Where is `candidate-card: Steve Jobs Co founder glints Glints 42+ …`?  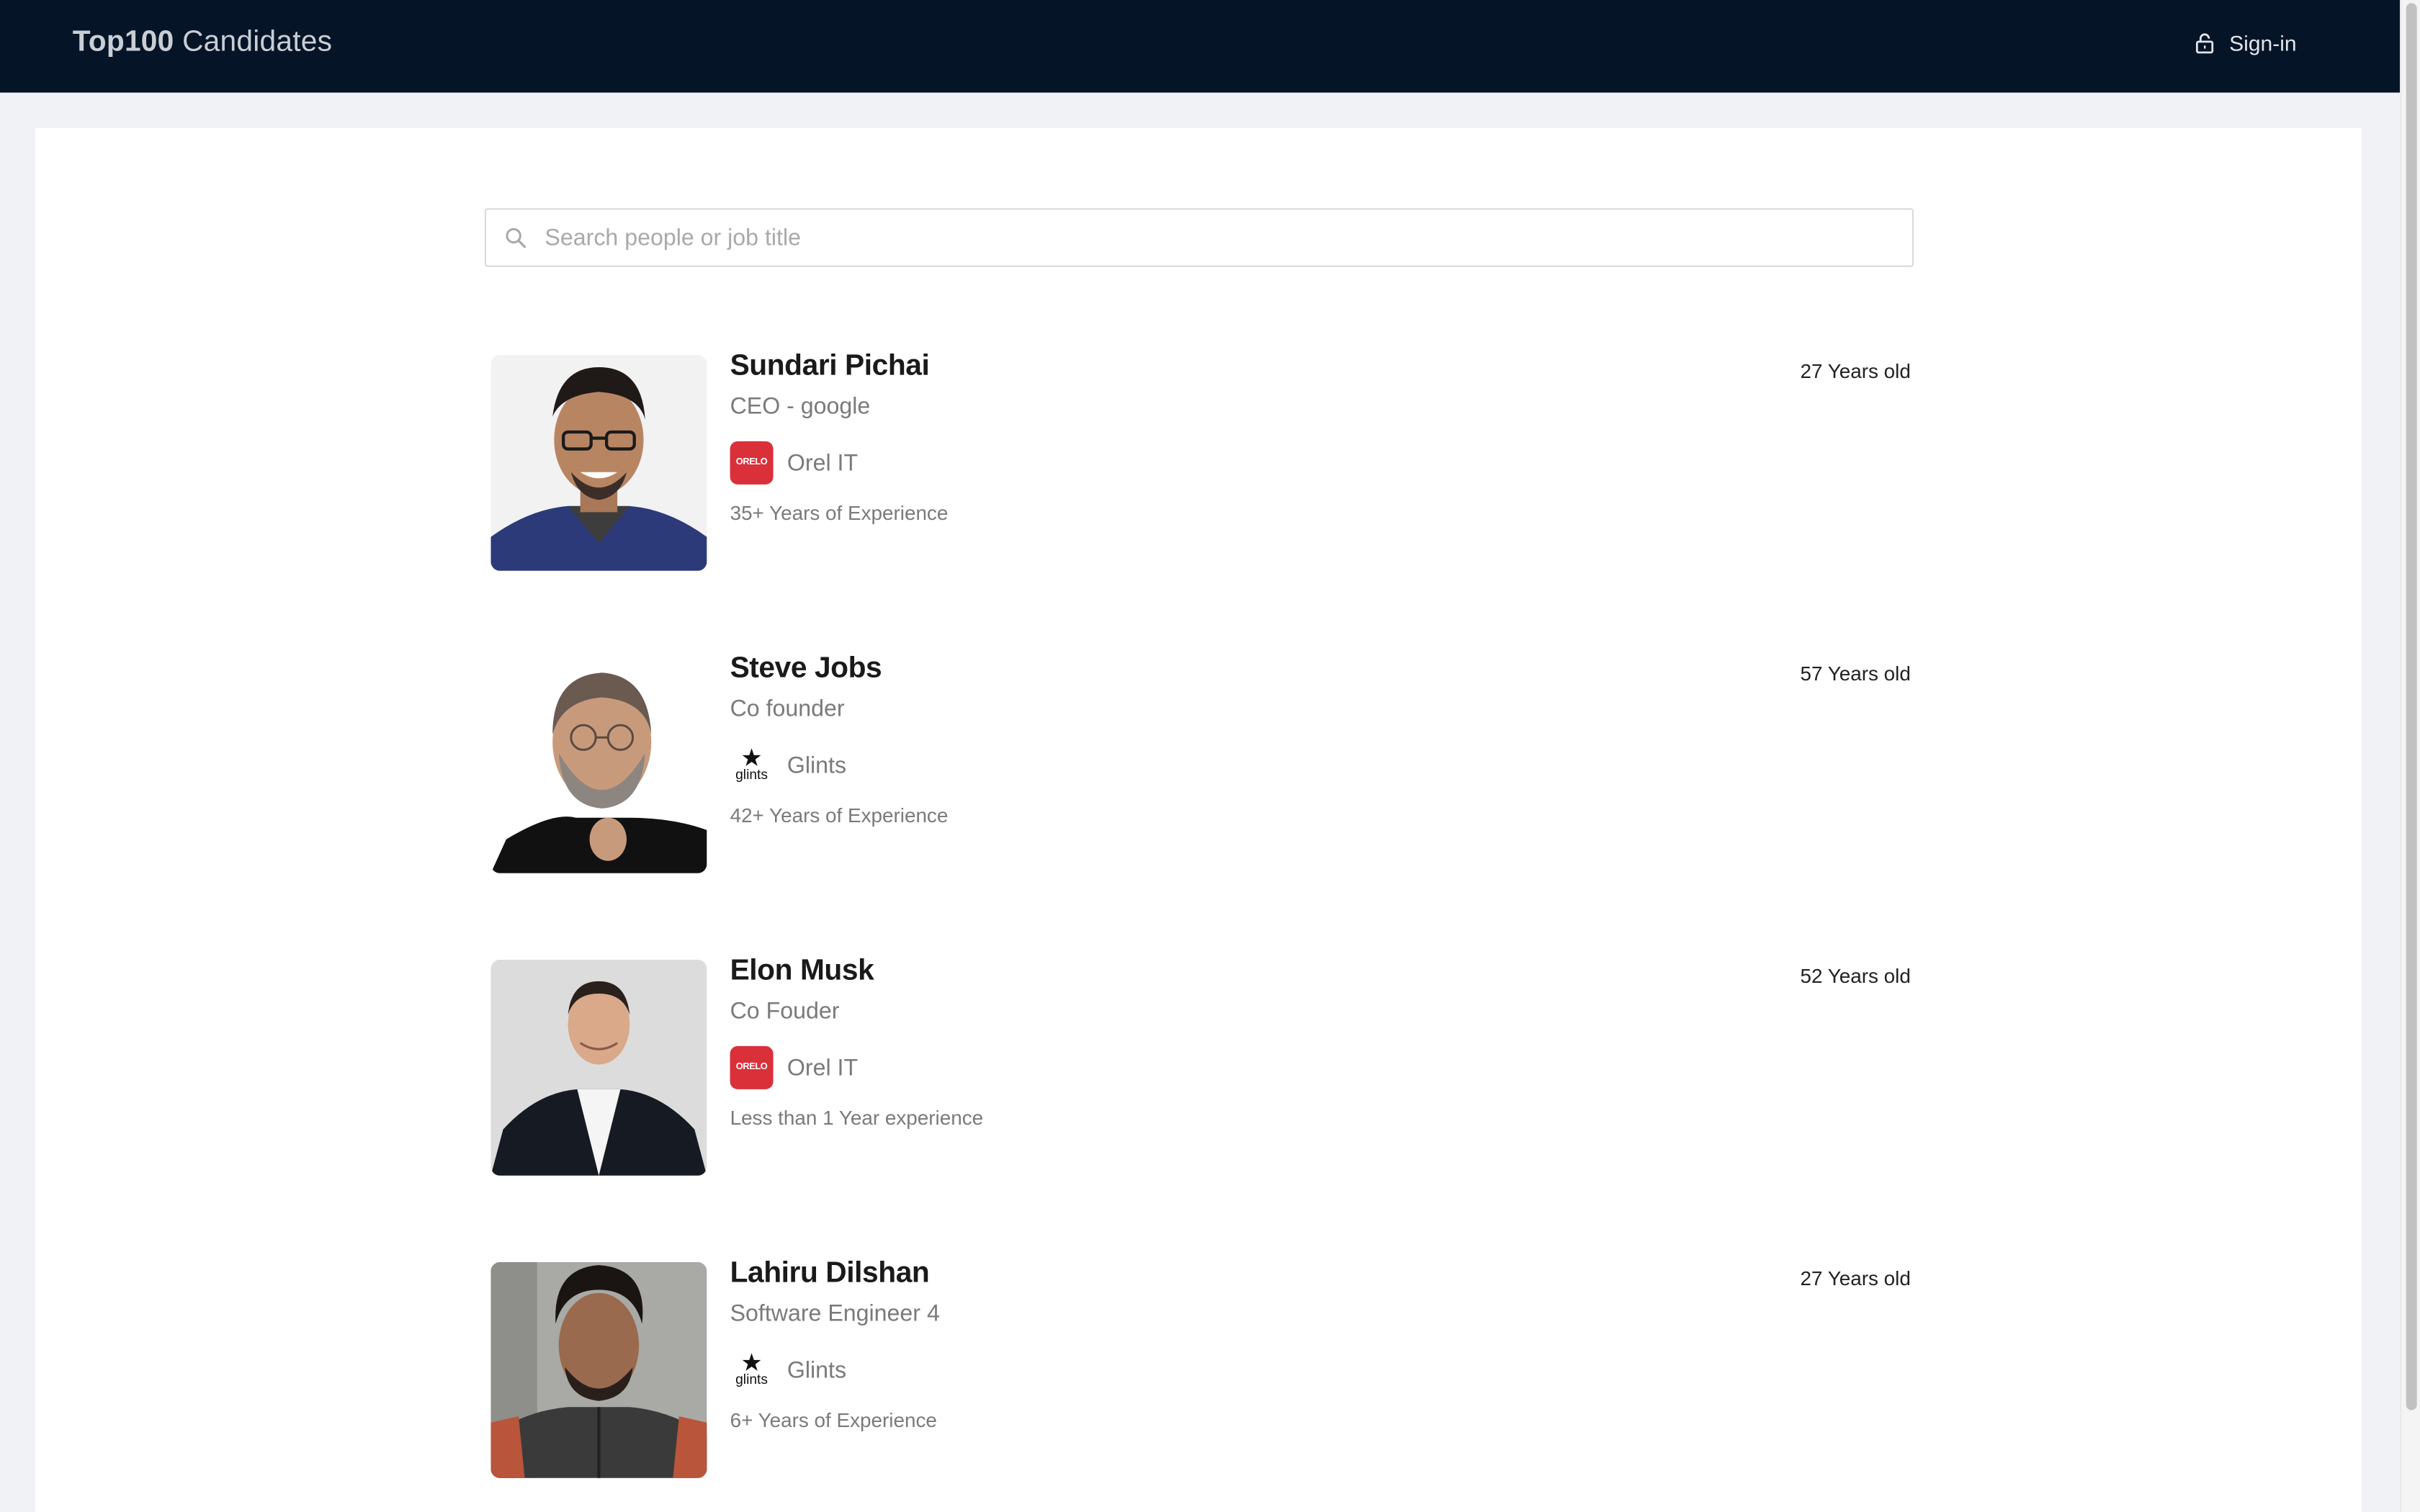
candidate-card: Steve Jobs Co founder glints Glints 42+ … is located at coordinates (1200, 762).